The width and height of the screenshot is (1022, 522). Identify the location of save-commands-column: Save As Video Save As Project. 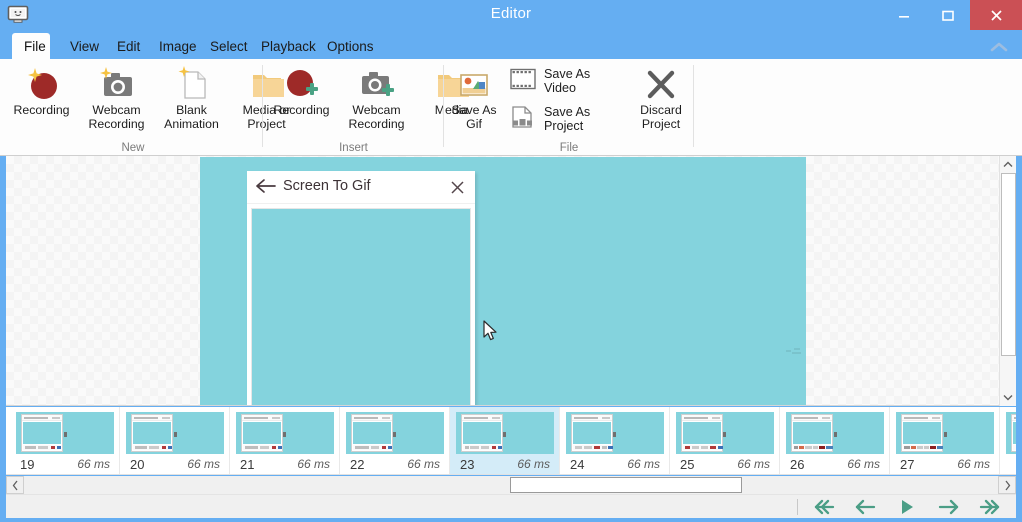
(566, 99).